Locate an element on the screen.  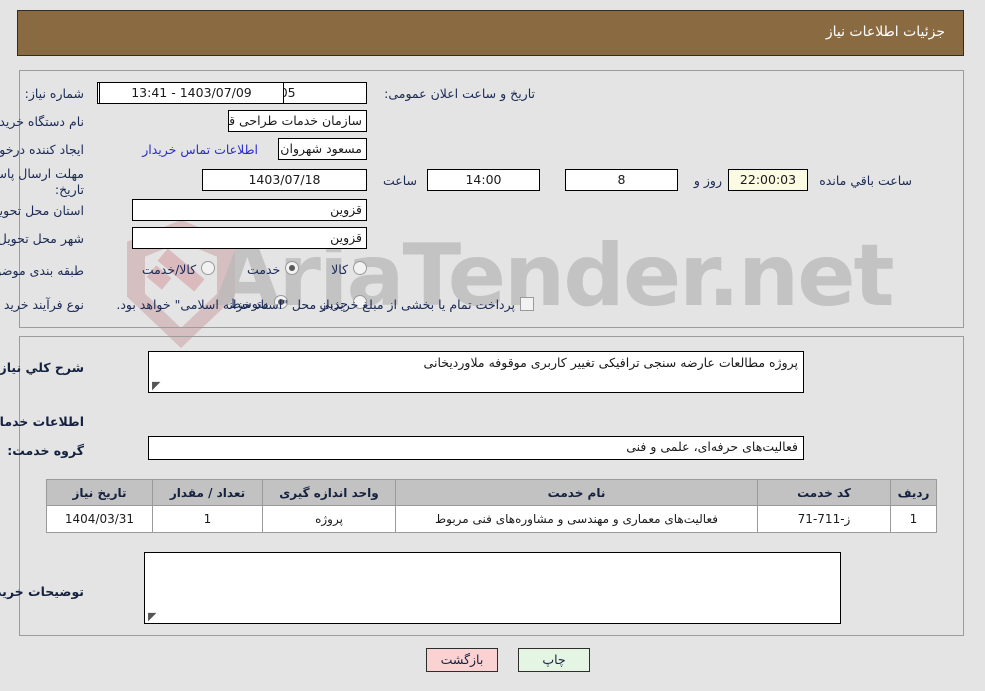
service-group-value-box: فعالیت‌های حرفه‌ای، علمی و فنی is located at coordinates (477, 448).